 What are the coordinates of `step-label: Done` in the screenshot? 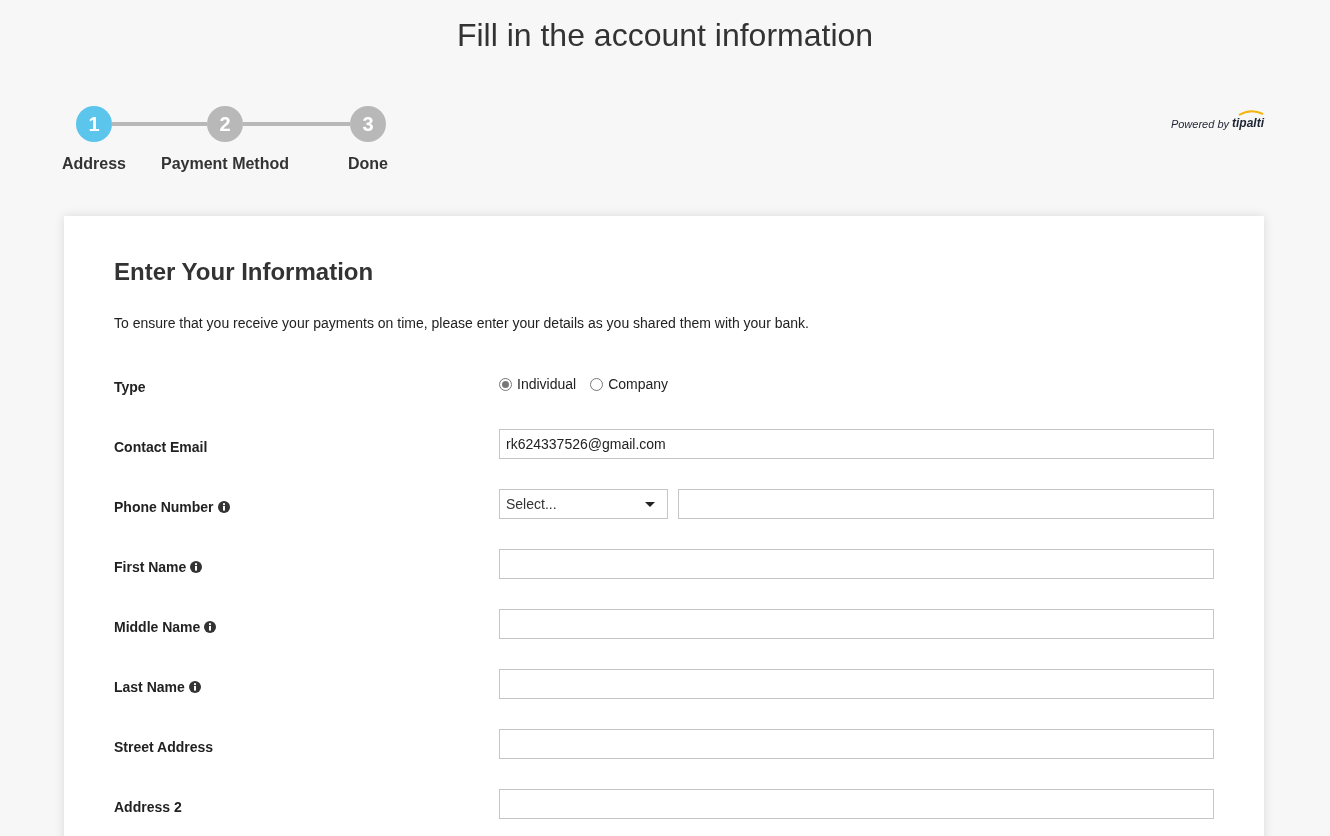 It's located at (368, 164).